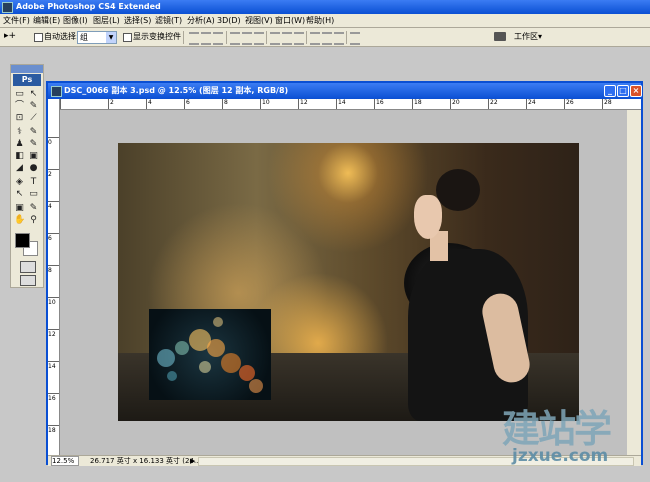  I want to click on menu-help: 帮助(H), so click(320, 20).